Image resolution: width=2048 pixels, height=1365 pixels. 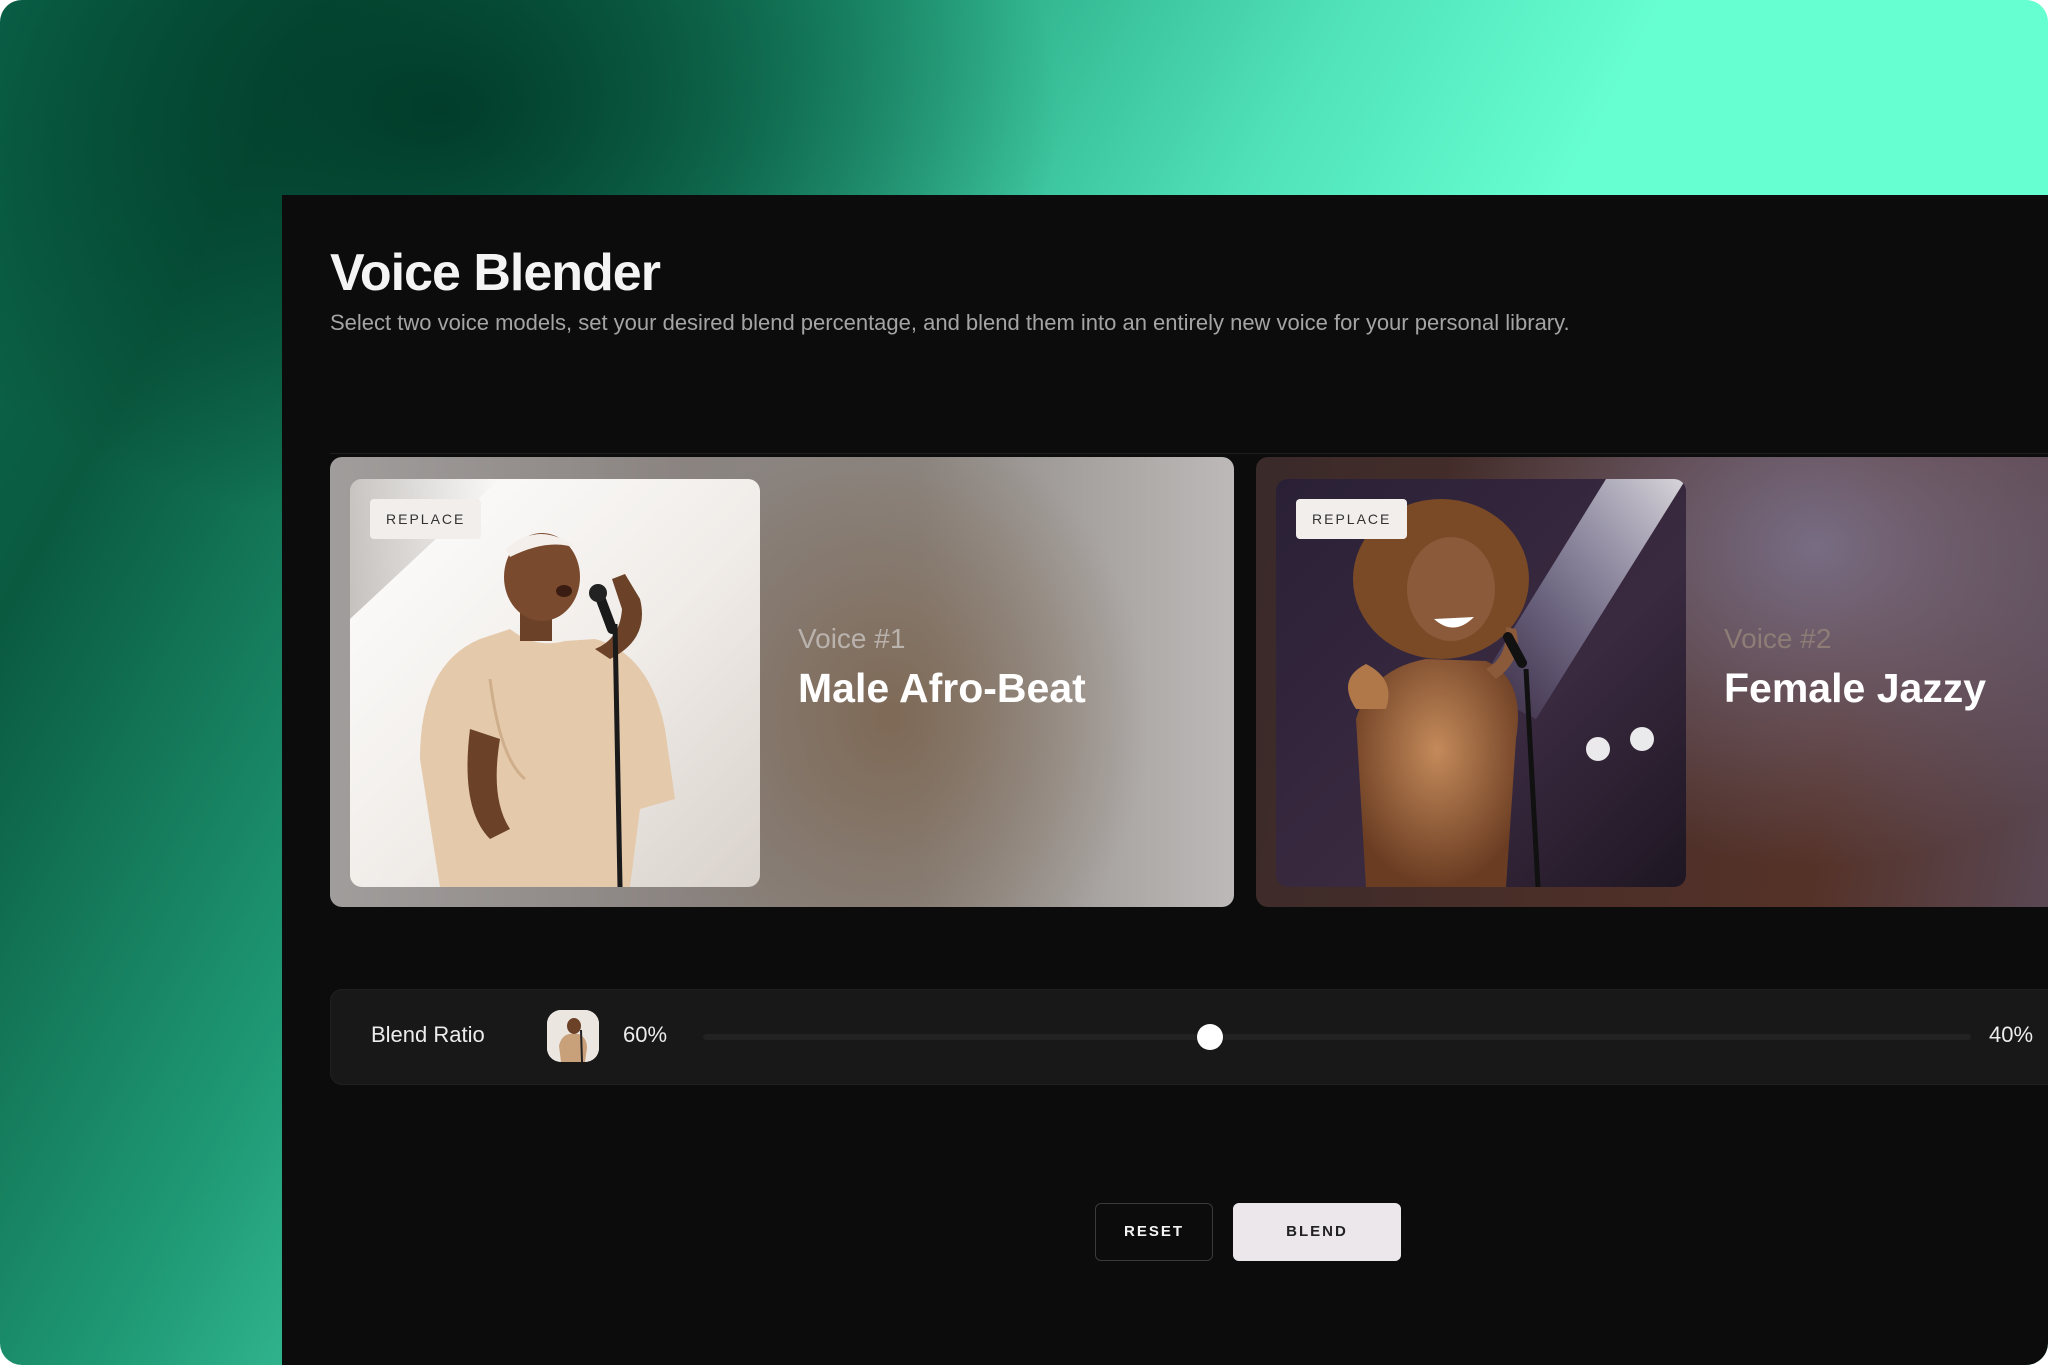 What do you see at coordinates (942, 688) in the screenshot?
I see `voice-1-name: Male Afro-Beat` at bounding box center [942, 688].